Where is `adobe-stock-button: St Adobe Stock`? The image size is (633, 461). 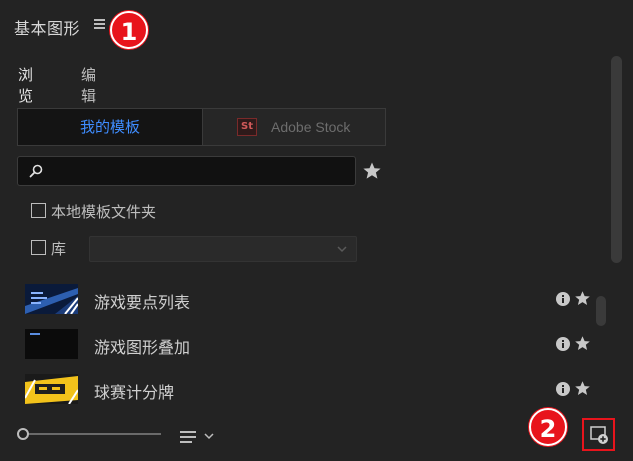 adobe-stock-button: St Adobe Stock is located at coordinates (293, 127).